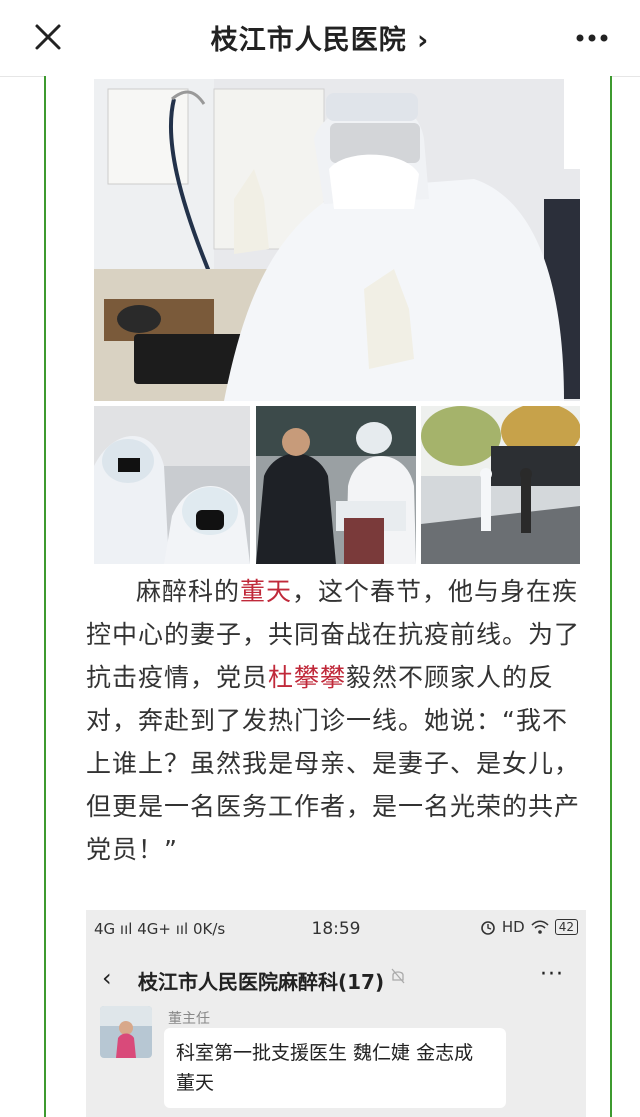 This screenshot has height=1117, width=640. What do you see at coordinates (336, 928) in the screenshot?
I see `status-bar: 4G ııl 4G+ ııl 0K/s 18:59 HD 42` at bounding box center [336, 928].